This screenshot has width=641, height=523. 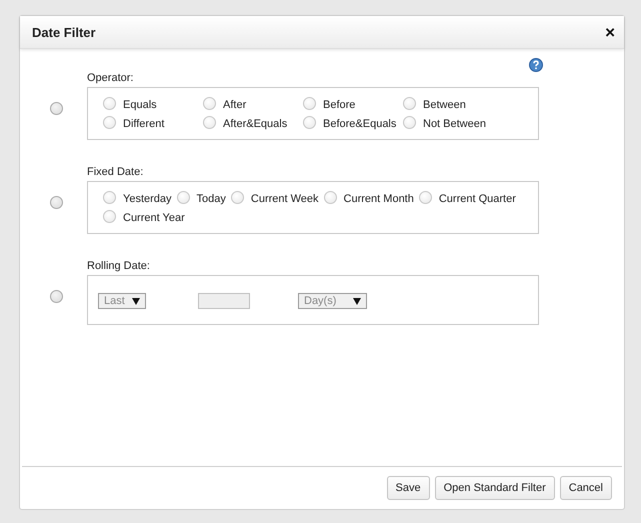 I want to click on dialog-button: Cancel, so click(x=586, y=488).